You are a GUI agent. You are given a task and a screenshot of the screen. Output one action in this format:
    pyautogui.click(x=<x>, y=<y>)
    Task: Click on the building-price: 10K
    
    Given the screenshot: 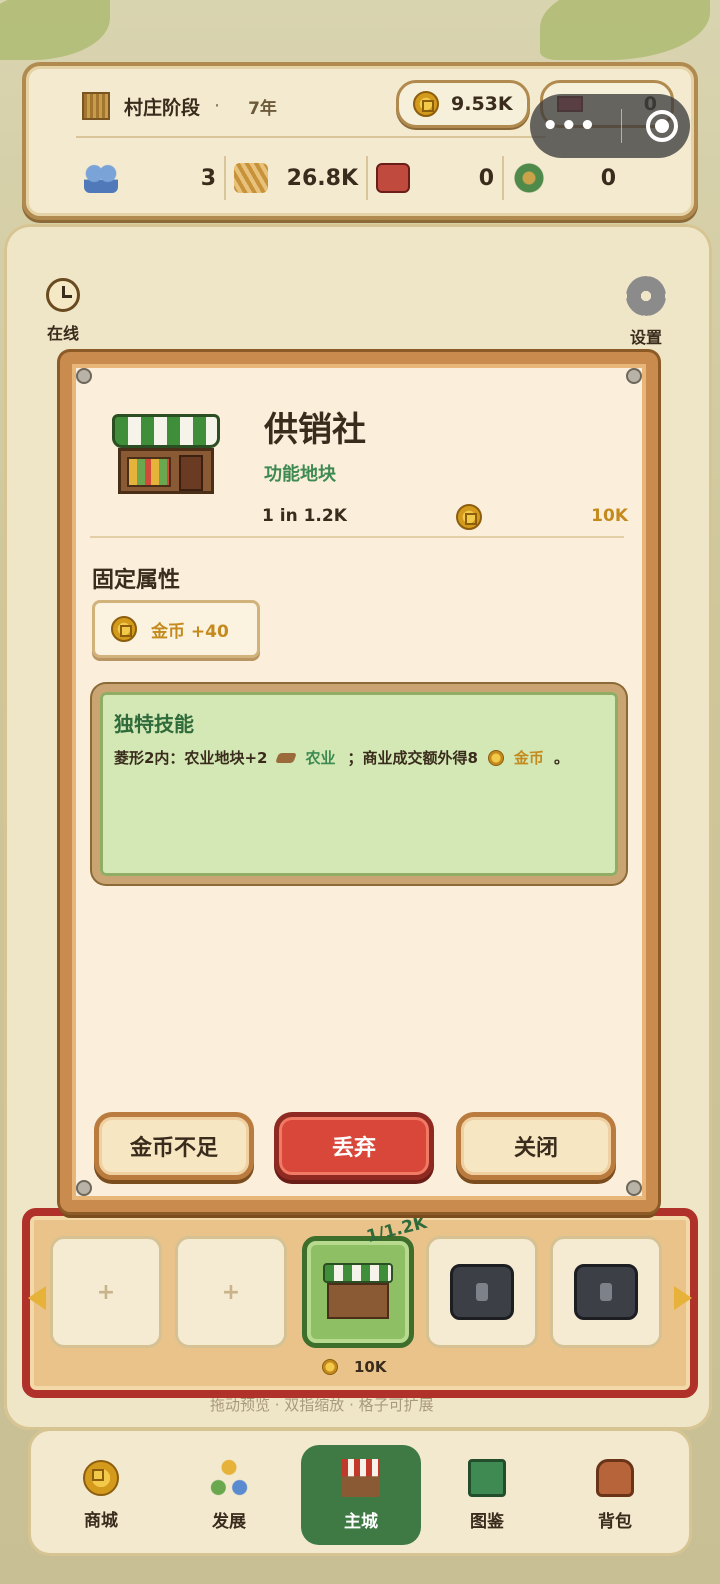 What is the action you would take?
    pyautogui.click(x=609, y=516)
    